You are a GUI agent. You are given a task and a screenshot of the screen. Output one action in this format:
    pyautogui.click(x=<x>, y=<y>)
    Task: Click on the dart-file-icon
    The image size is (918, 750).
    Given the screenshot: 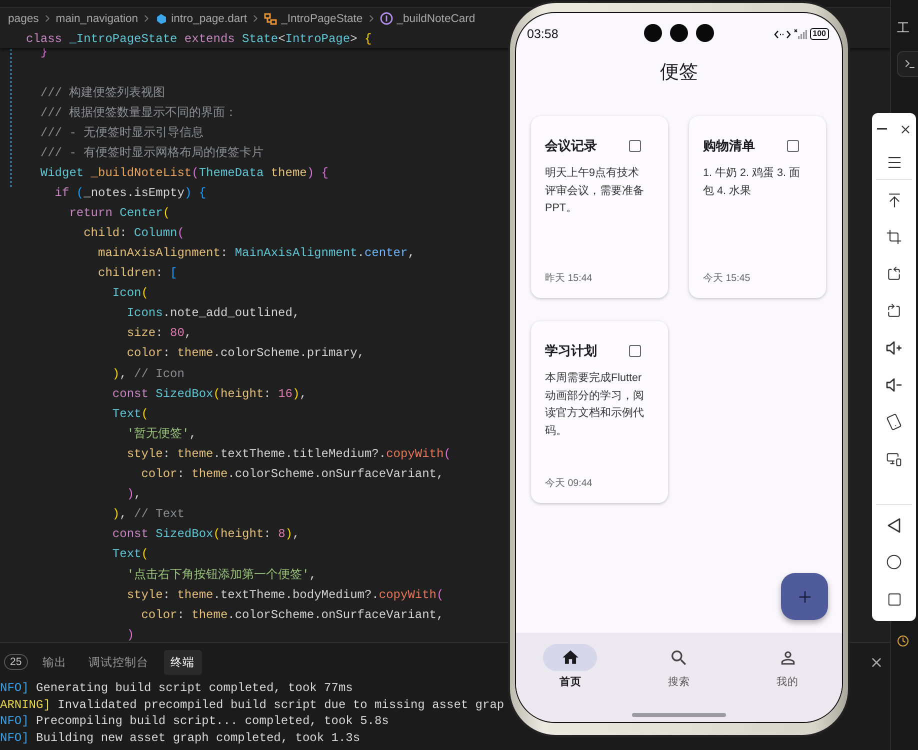 What is the action you would take?
    pyautogui.click(x=161, y=18)
    